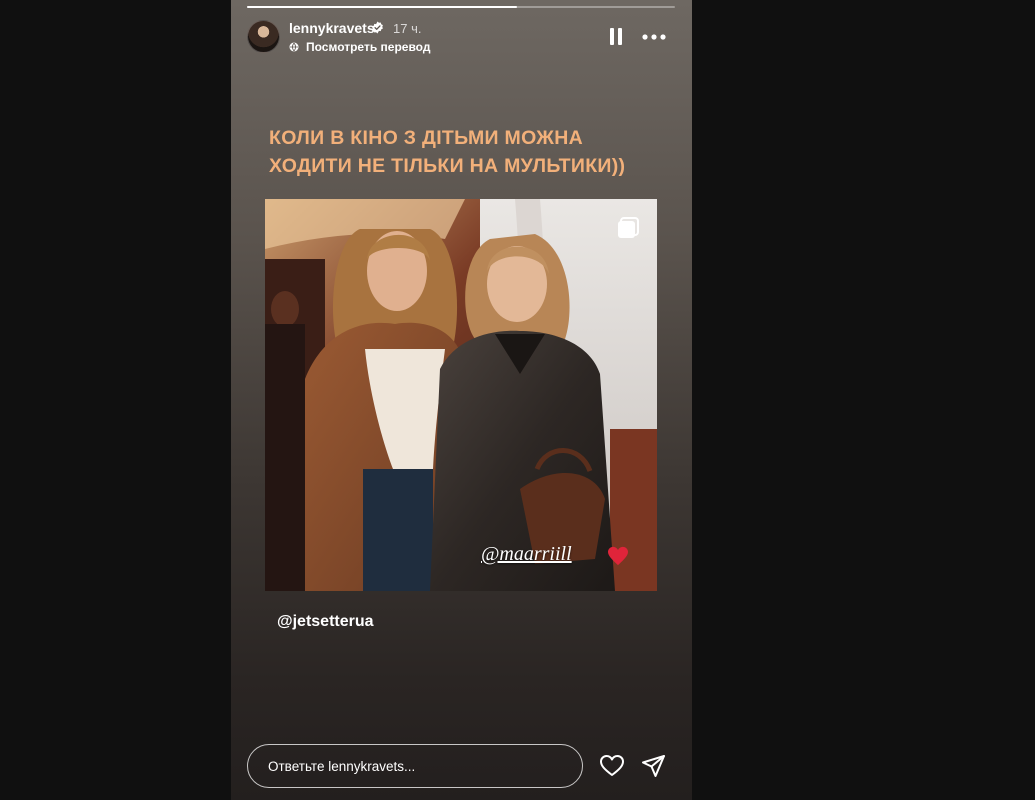  Describe the element at coordinates (263, 36) in the screenshot. I see `avatar` at that location.